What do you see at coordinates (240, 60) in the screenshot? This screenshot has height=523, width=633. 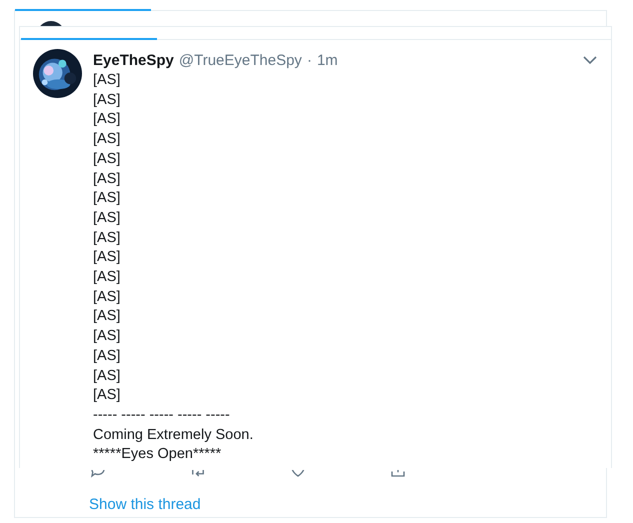 I see `user-handle: @TrueEyeTheSpy` at bounding box center [240, 60].